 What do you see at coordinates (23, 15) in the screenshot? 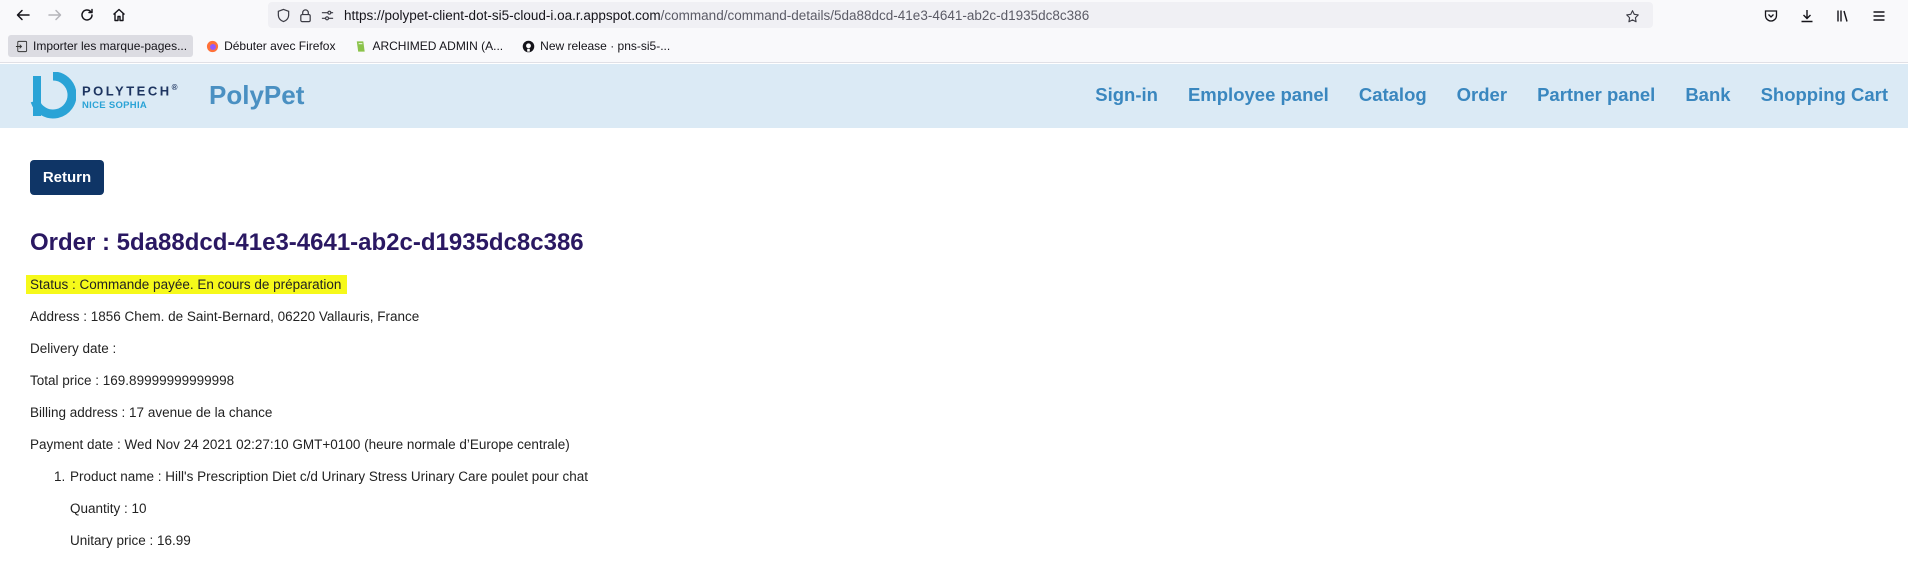
I see `back-icon` at bounding box center [23, 15].